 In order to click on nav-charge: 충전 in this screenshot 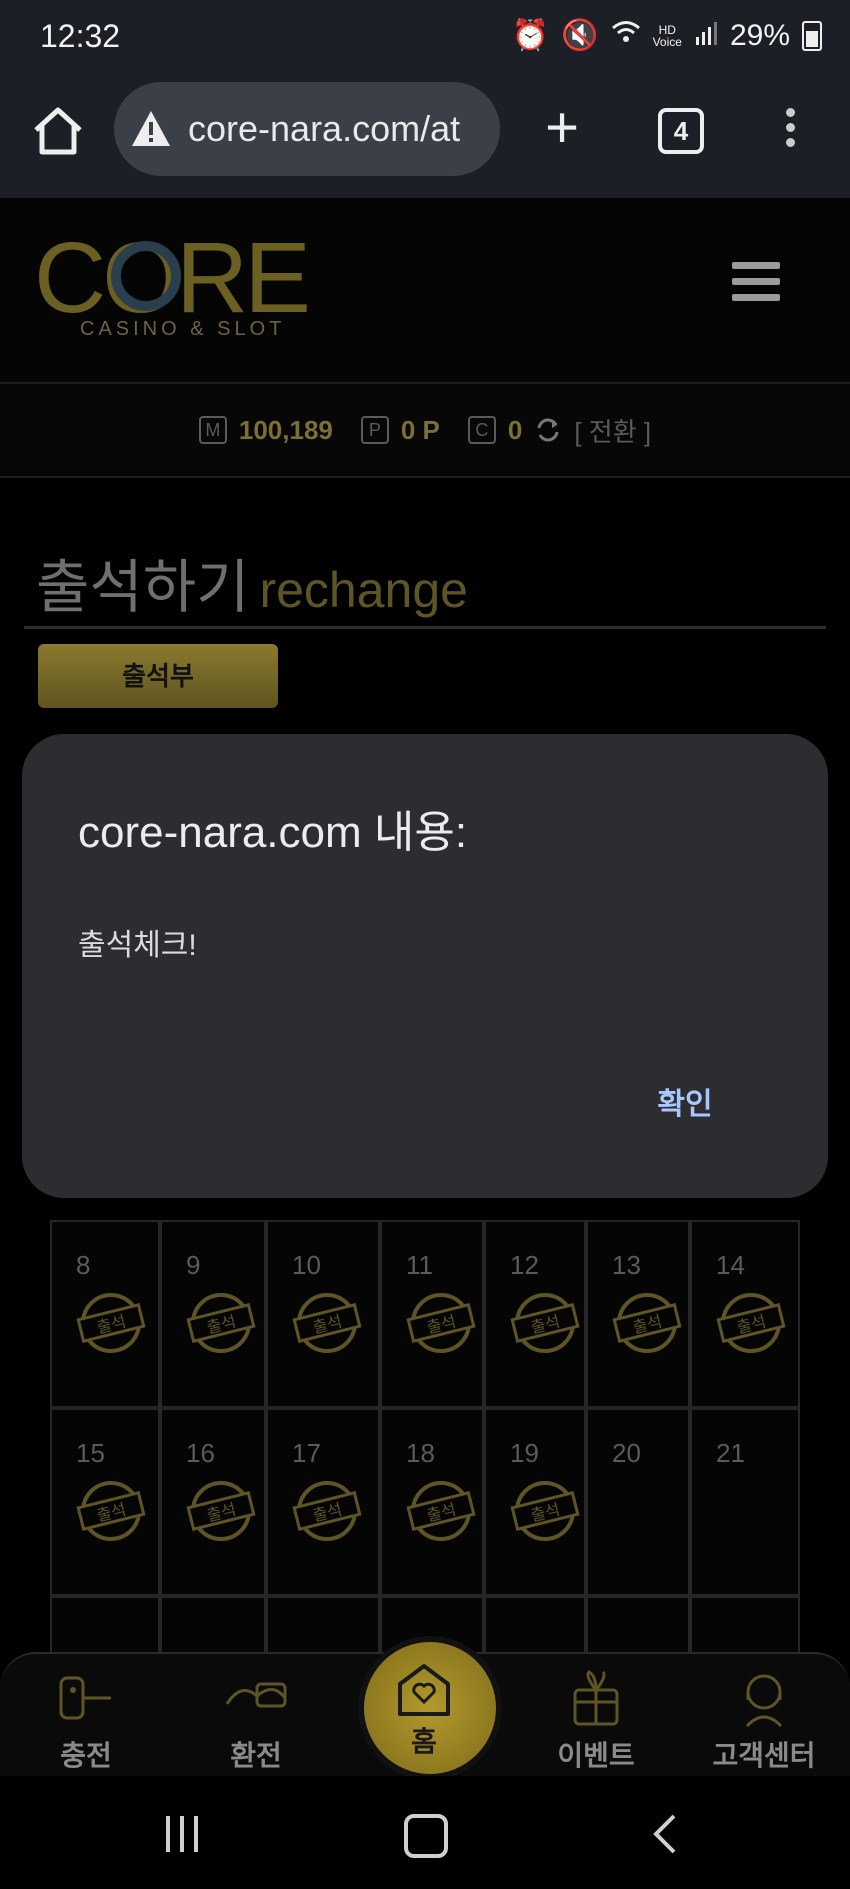, I will do `click(86, 1717)`.